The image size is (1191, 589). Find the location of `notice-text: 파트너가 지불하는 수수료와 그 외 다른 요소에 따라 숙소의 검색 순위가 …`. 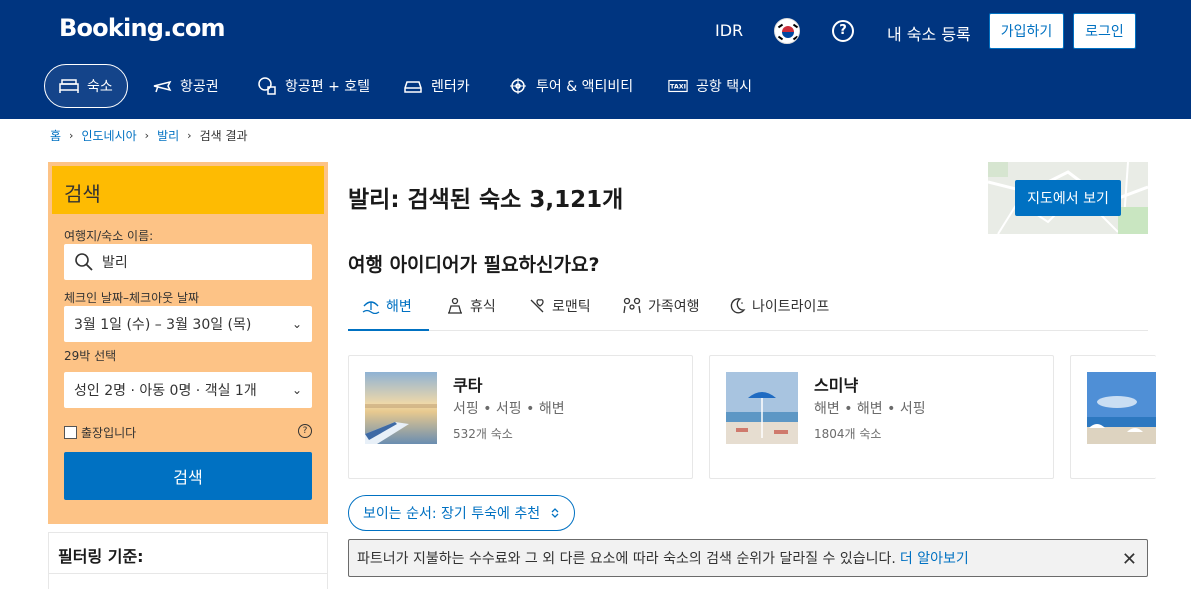

notice-text: 파트너가 지불하는 수수료와 그 외 다른 요소에 따라 숙소의 검색 순위가 … is located at coordinates (626, 559).